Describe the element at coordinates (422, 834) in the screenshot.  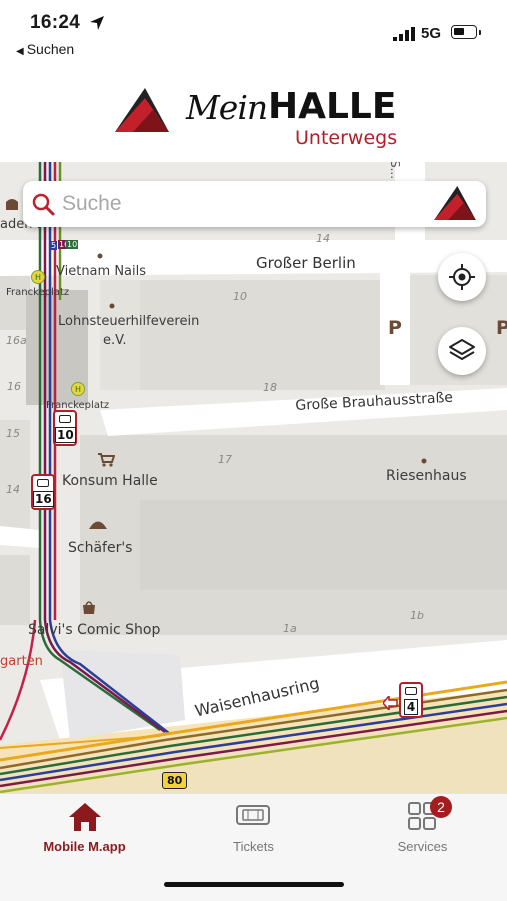
I see `tab-services: Services` at that location.